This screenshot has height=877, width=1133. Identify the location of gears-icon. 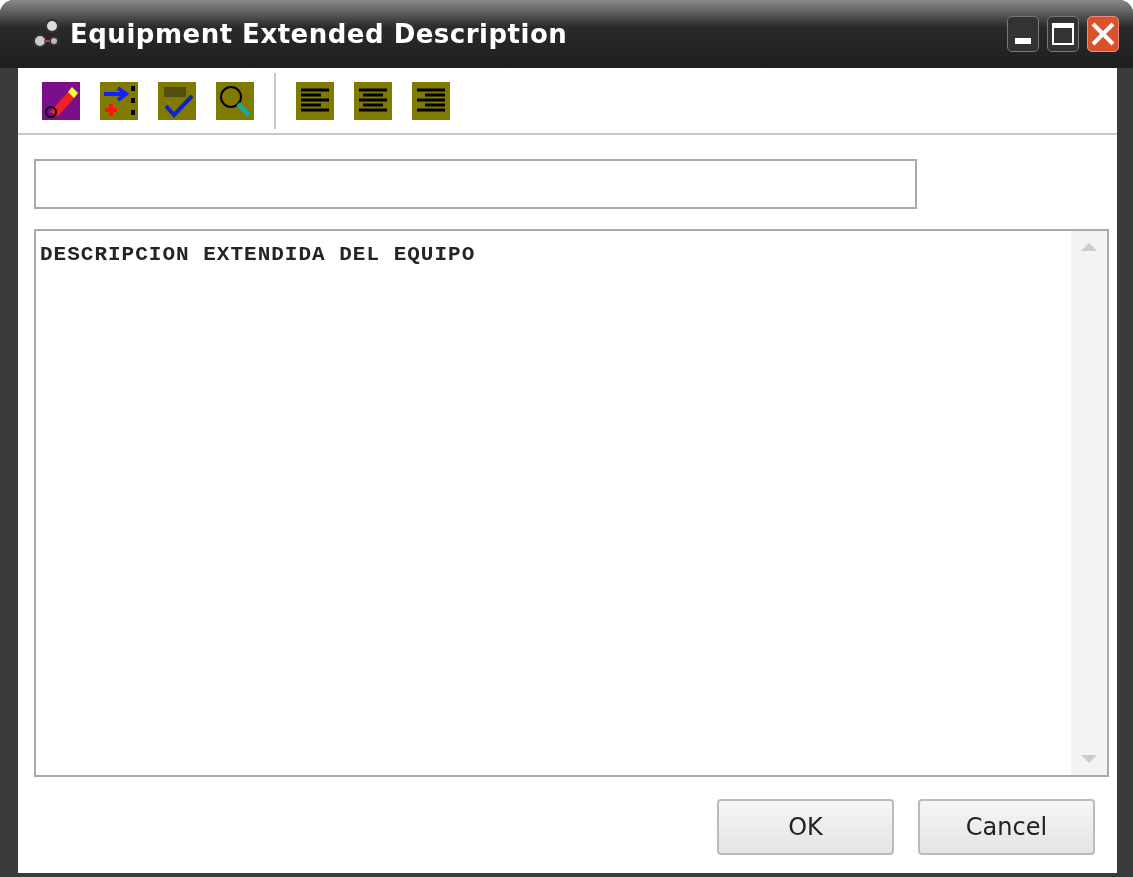
(47, 34).